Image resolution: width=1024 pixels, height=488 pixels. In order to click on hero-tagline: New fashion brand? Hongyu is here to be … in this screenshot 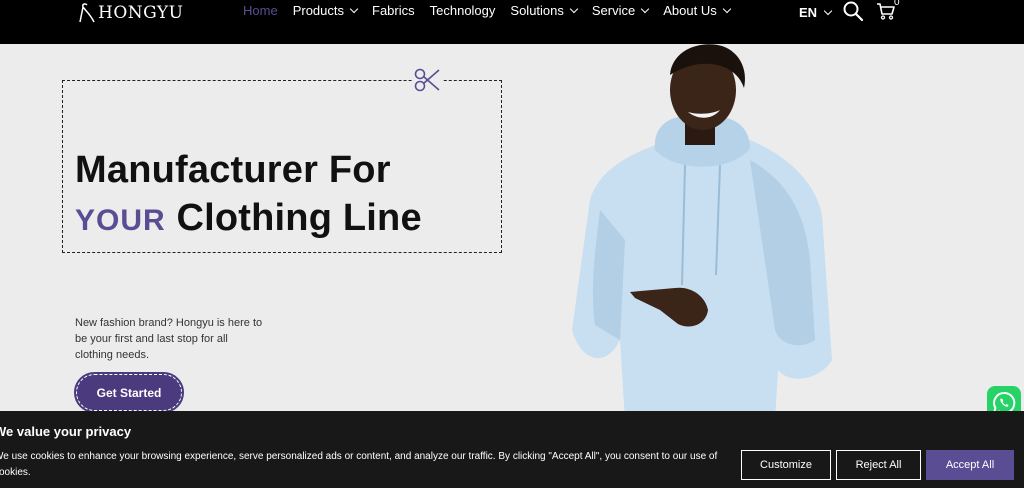, I will do `click(169, 339)`.